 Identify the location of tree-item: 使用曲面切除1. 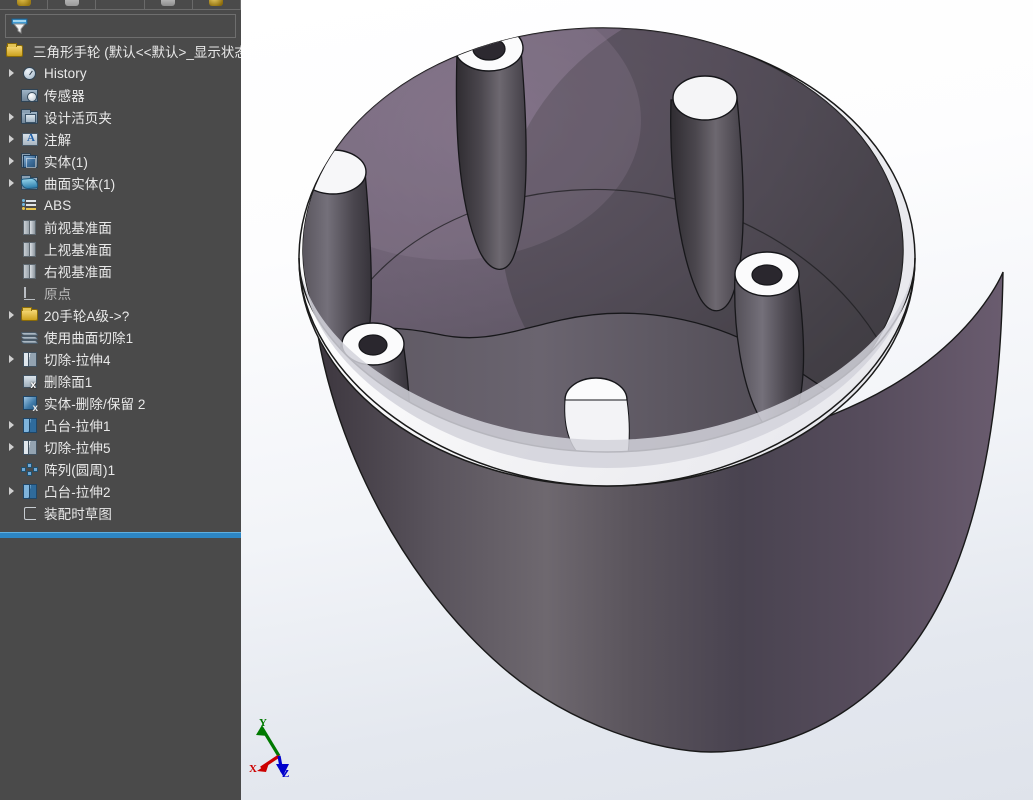
(120, 337).